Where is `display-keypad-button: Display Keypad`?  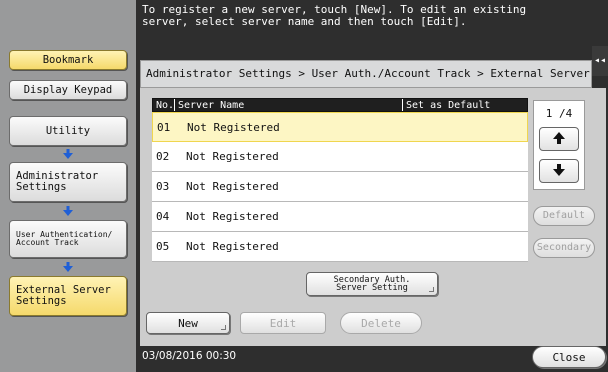
display-keypad-button: Display Keypad is located at coordinates (68, 90).